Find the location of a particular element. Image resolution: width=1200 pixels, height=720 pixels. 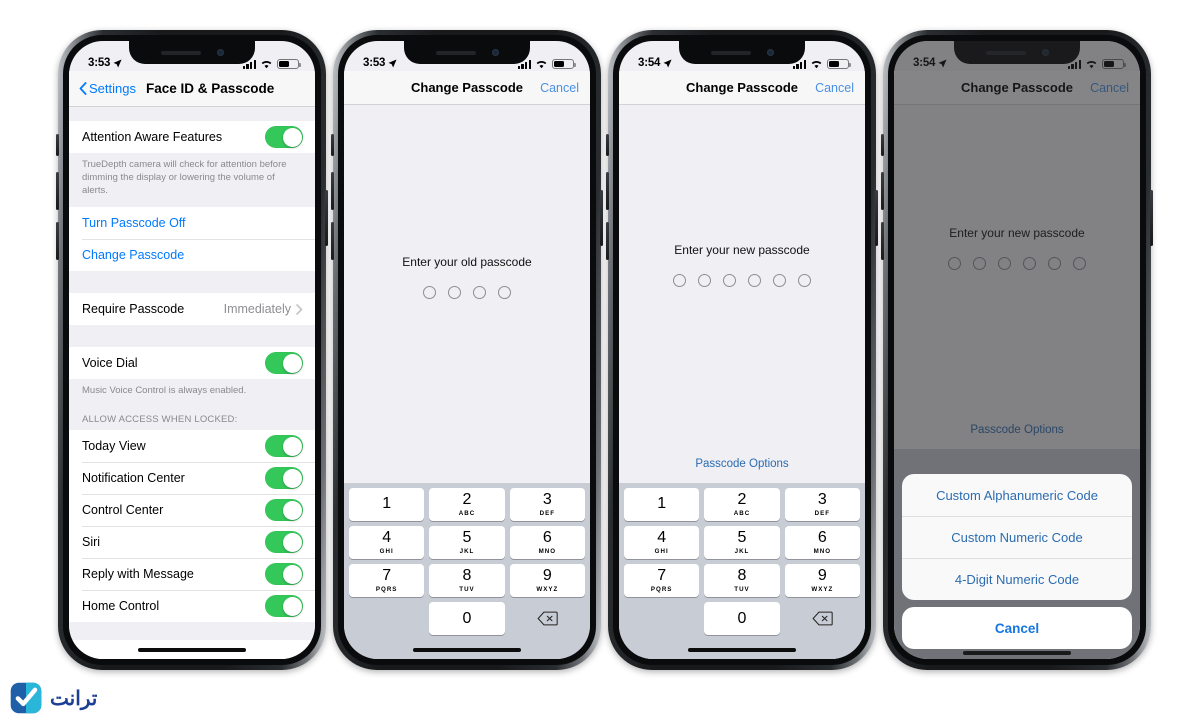

row-today-view: Today View is located at coordinates (192, 446).